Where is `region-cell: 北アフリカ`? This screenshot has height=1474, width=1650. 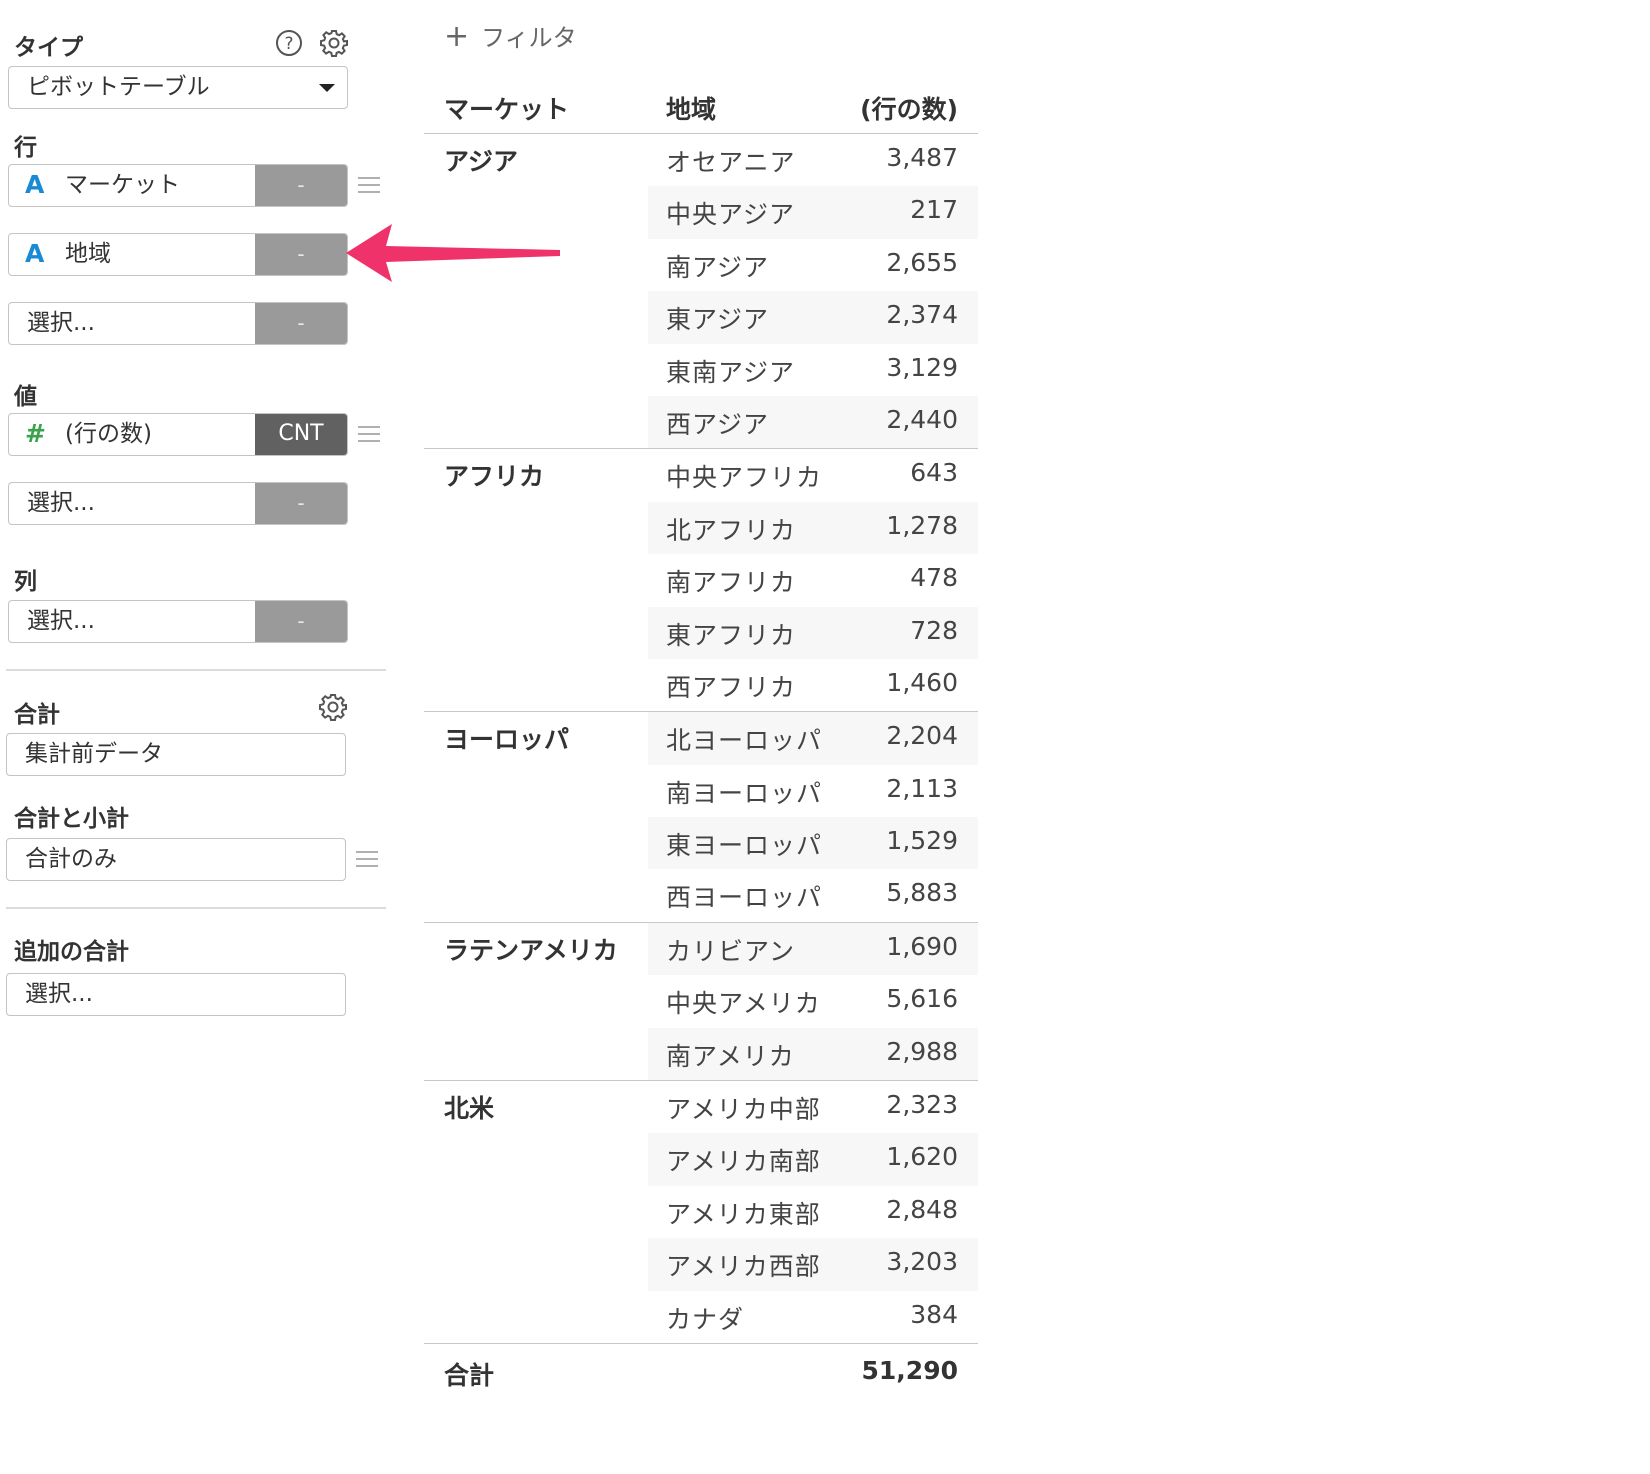
region-cell: 北アフリカ is located at coordinates (731, 530).